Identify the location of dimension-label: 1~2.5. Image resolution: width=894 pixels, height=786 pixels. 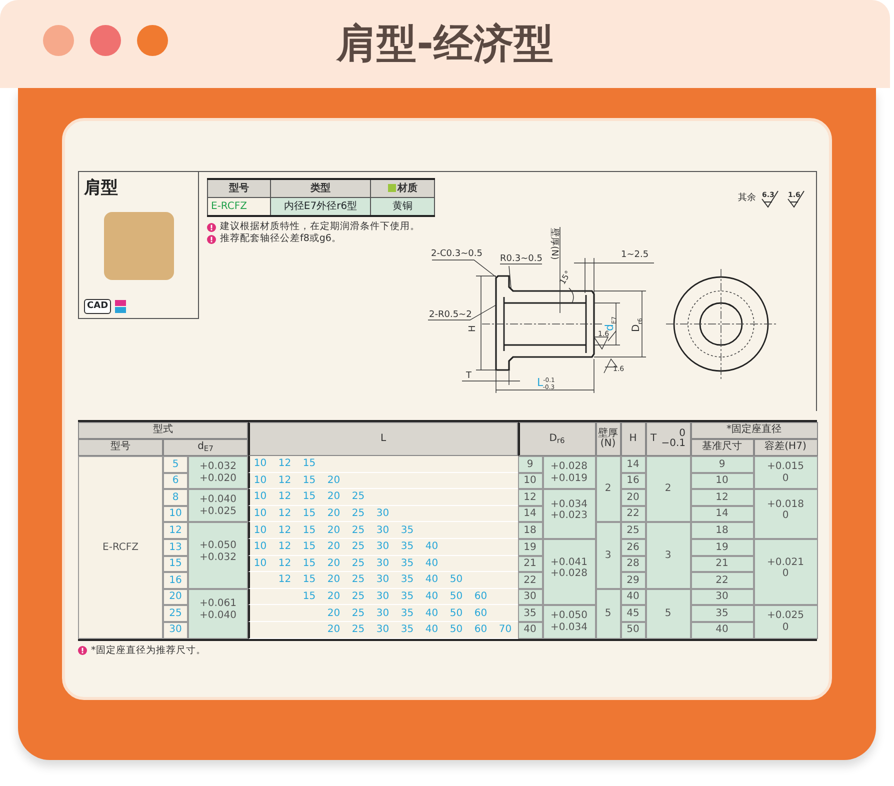
(635, 255).